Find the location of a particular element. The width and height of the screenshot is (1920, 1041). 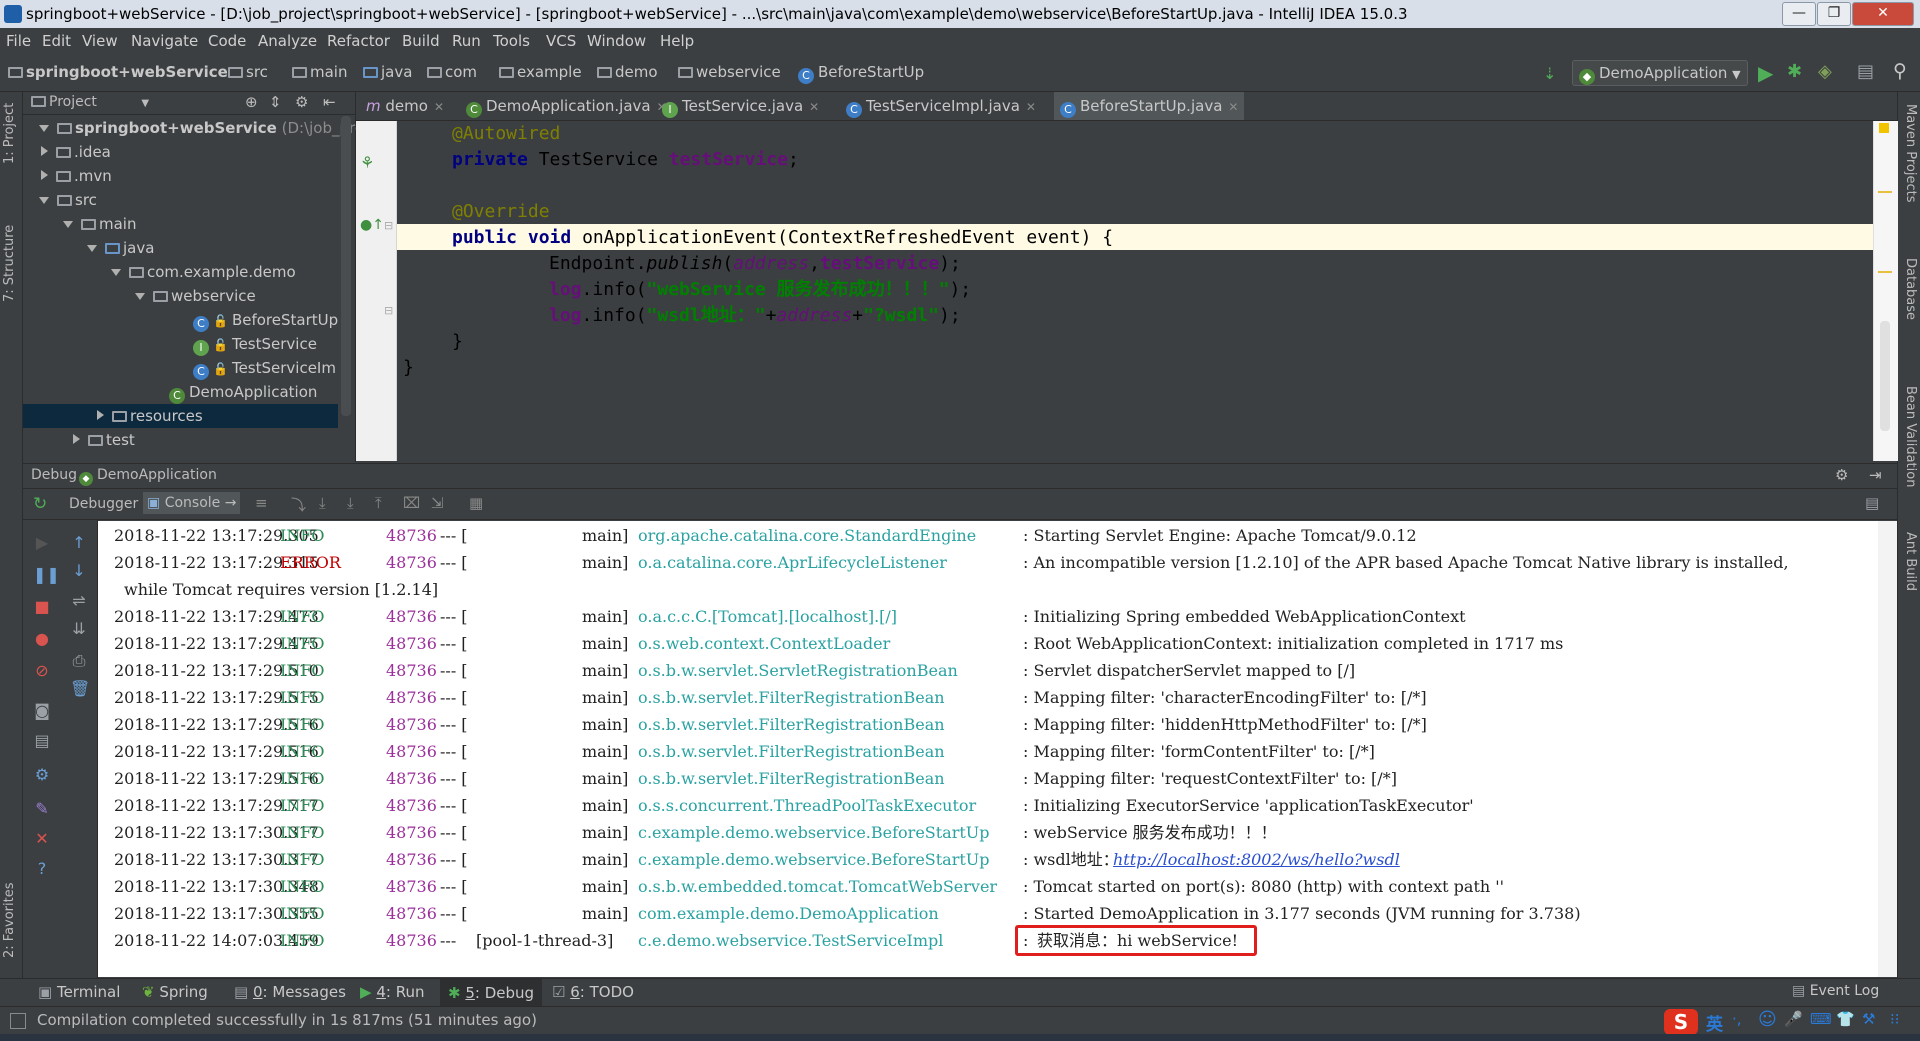

breadcrumb-demo: demo is located at coordinates (627, 72).